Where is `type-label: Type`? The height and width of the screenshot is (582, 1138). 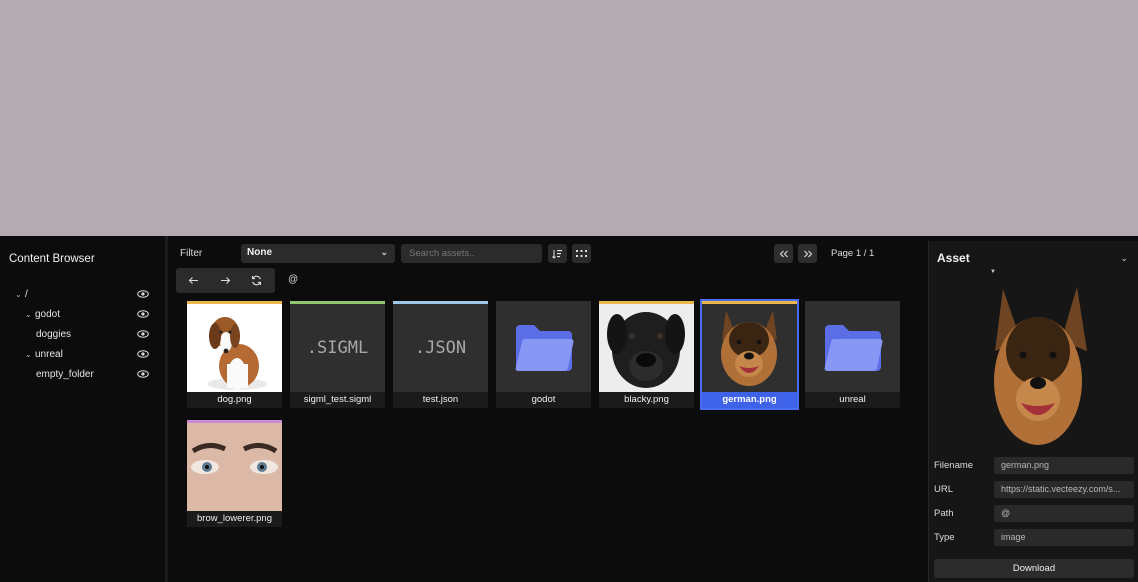 type-label: Type is located at coordinates (944, 537).